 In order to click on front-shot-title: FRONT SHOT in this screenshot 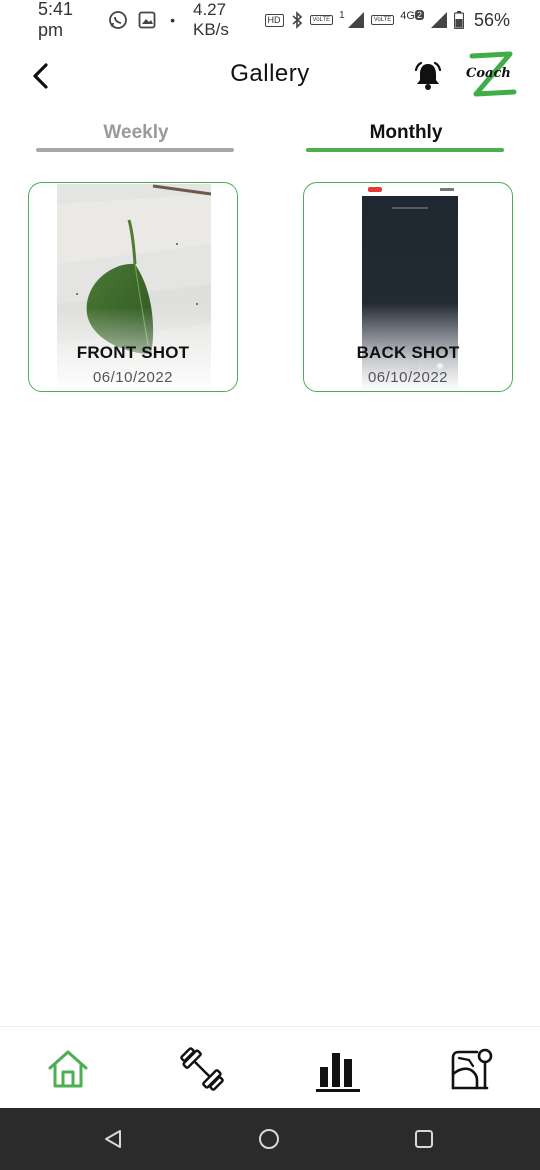, I will do `click(133, 352)`.